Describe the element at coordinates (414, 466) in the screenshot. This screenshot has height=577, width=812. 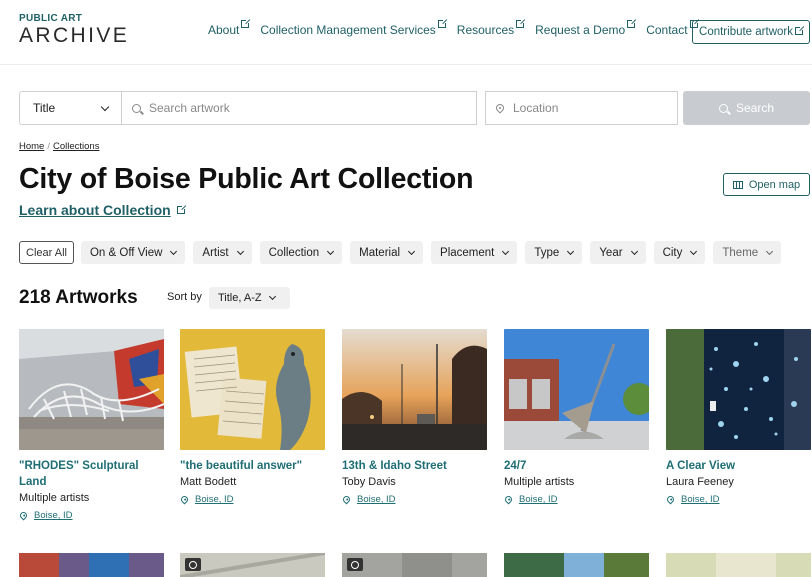
I see `artwork-title: 13th & Idaho Street` at that location.